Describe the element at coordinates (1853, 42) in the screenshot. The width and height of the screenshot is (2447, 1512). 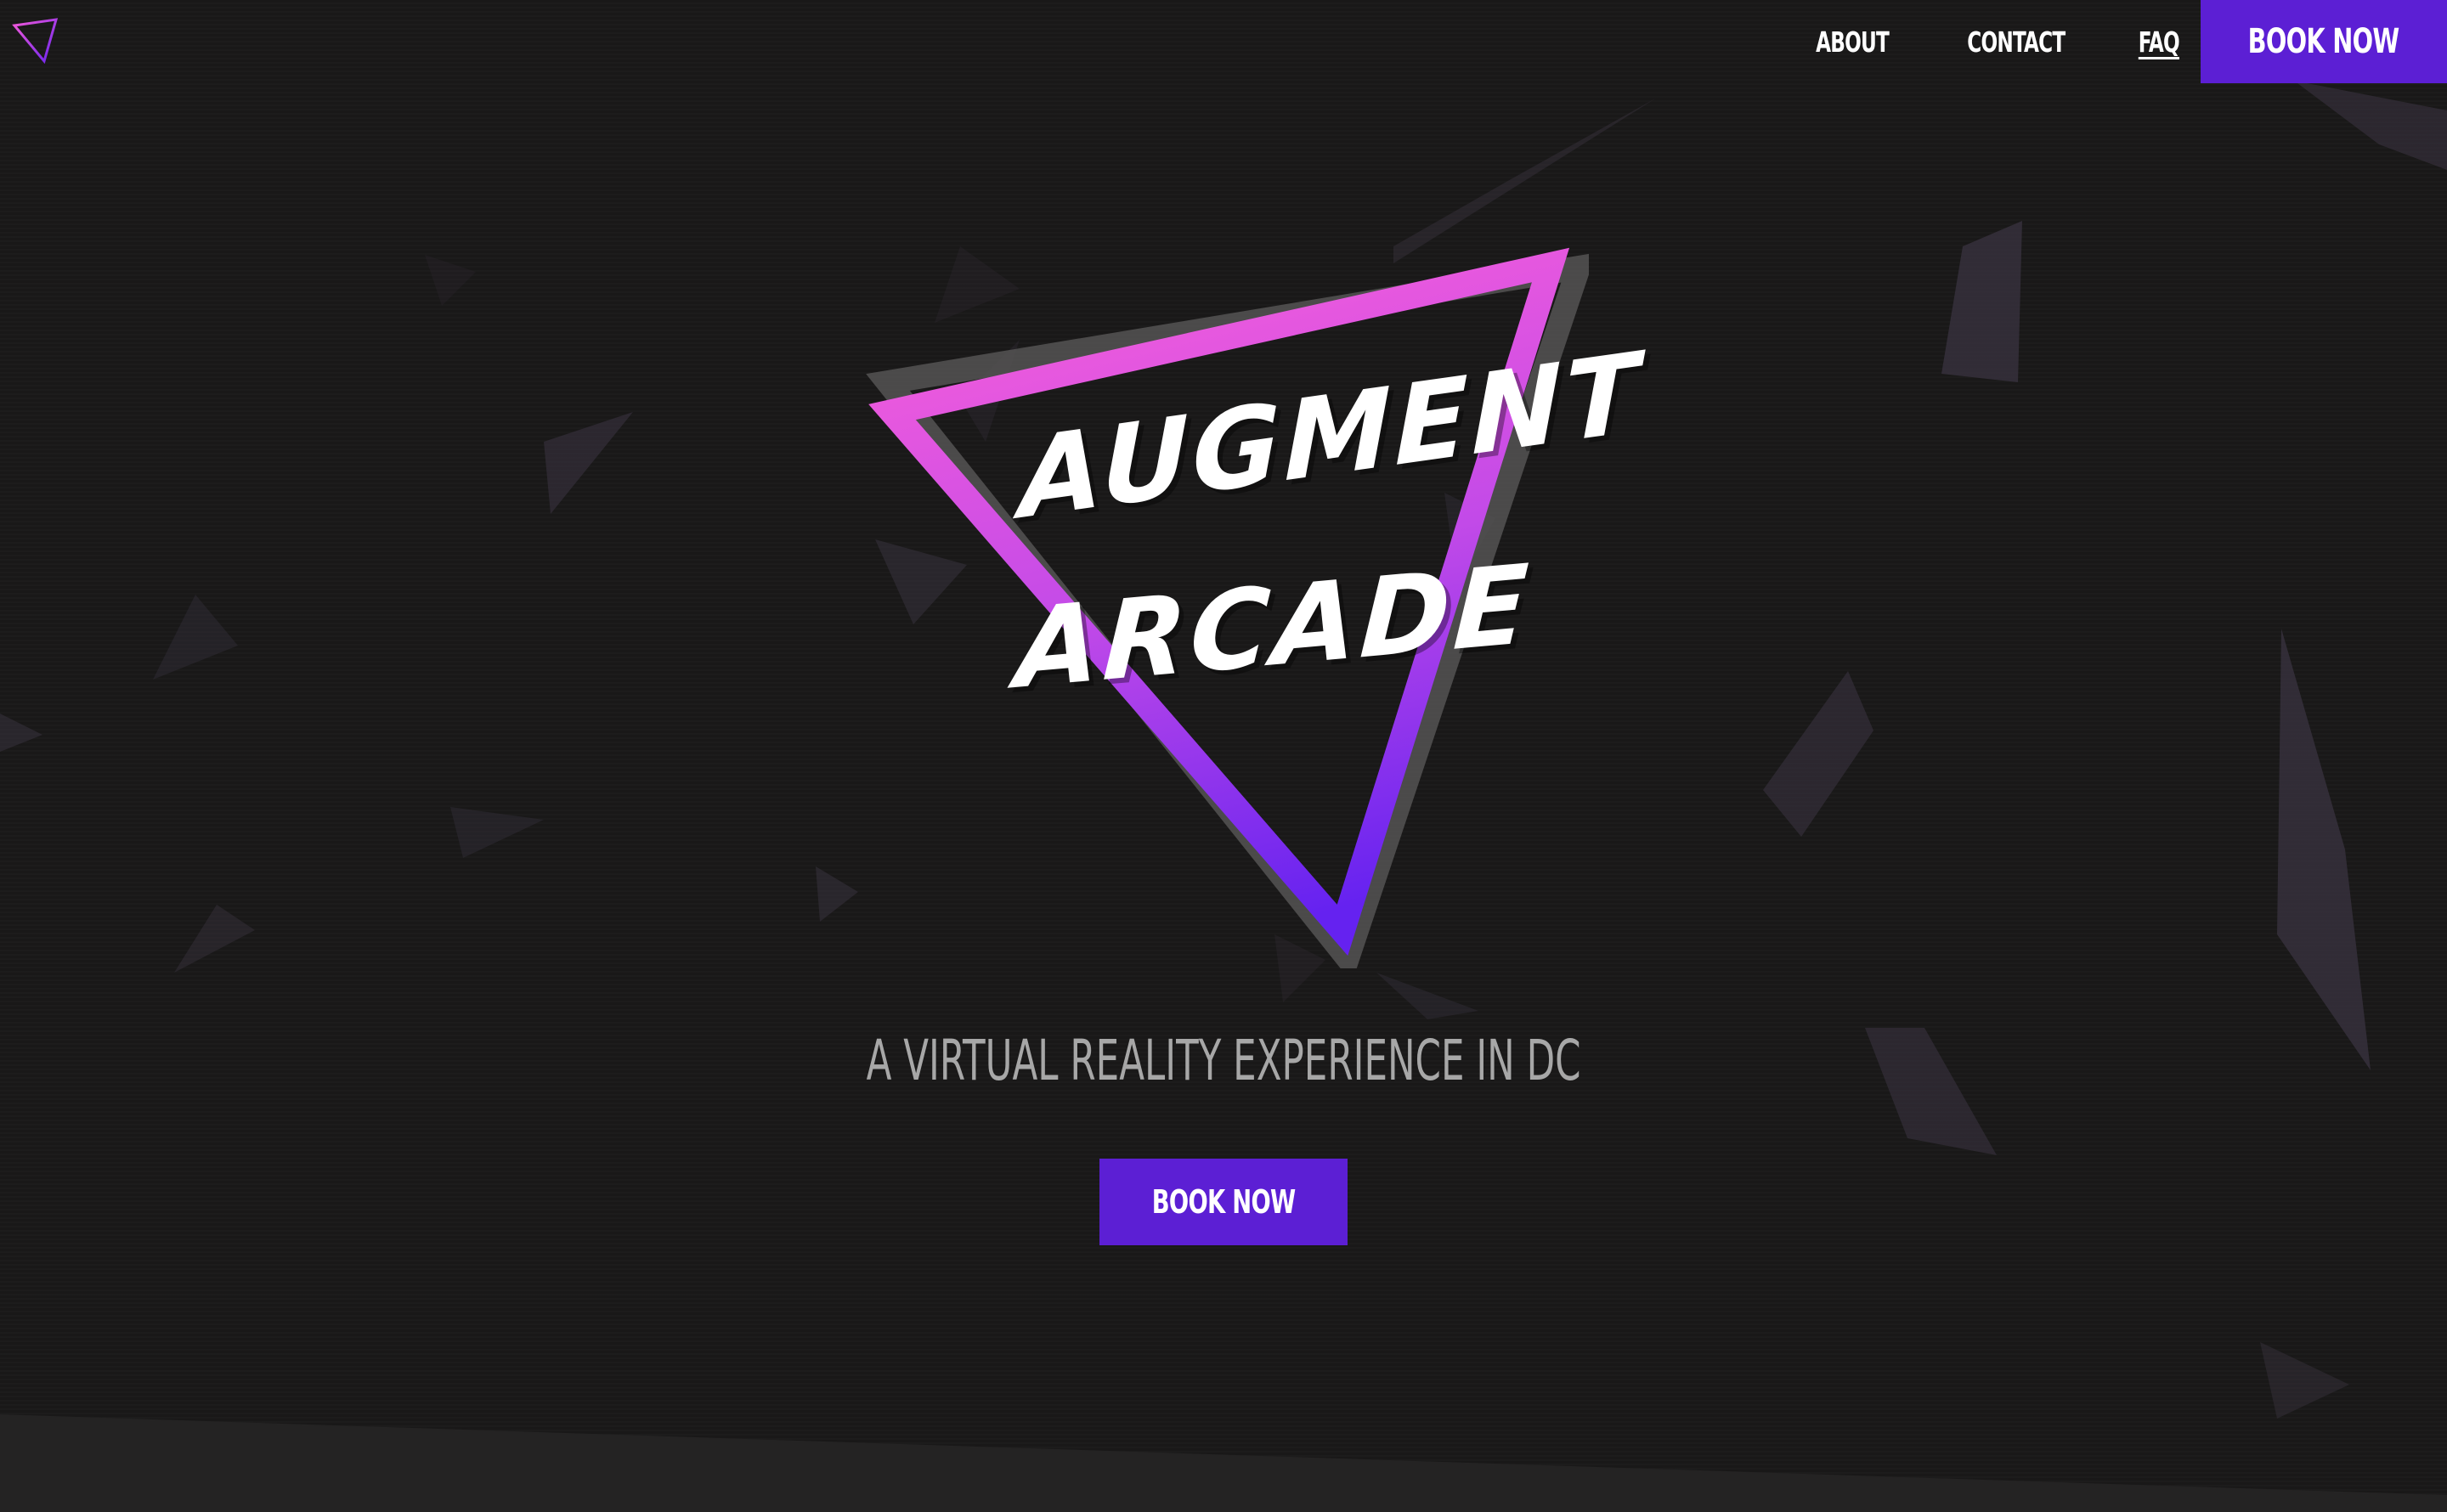
I see `nav-link-about: ABOUT` at that location.